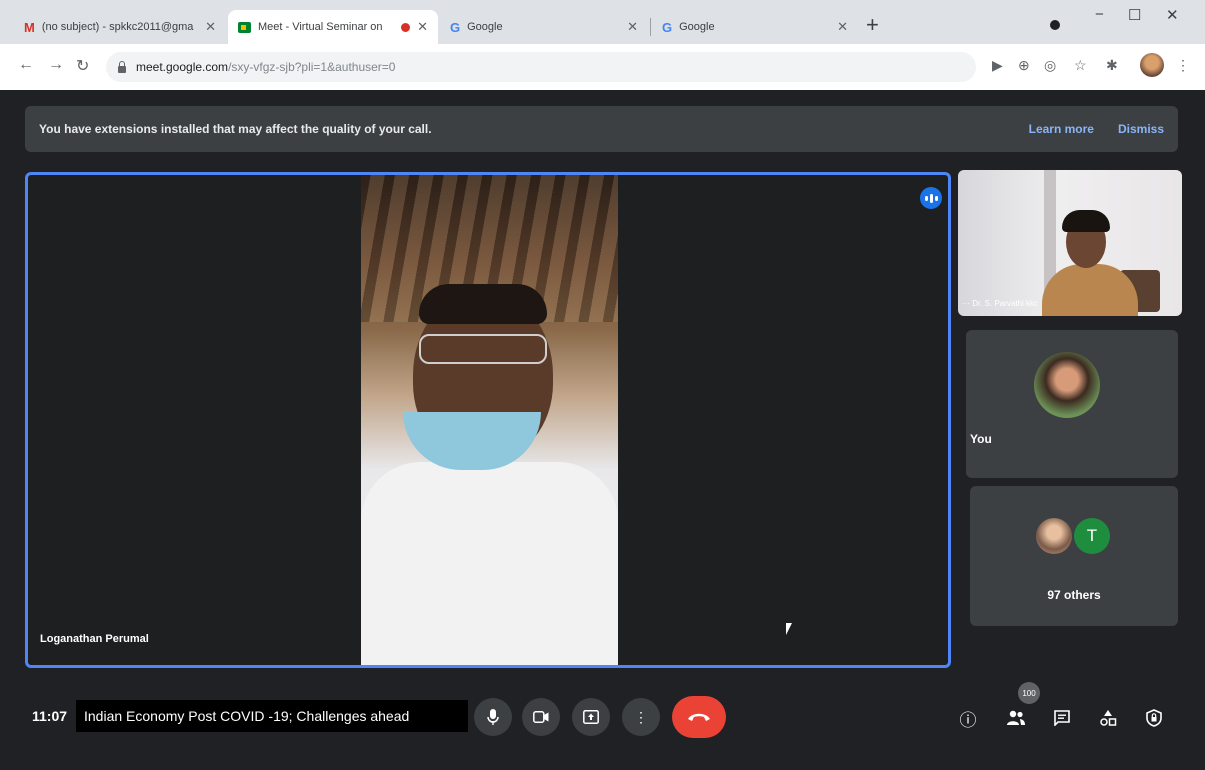 The height and width of the screenshot is (770, 1205). What do you see at coordinates (122, 66) in the screenshot?
I see `lock-icon` at bounding box center [122, 66].